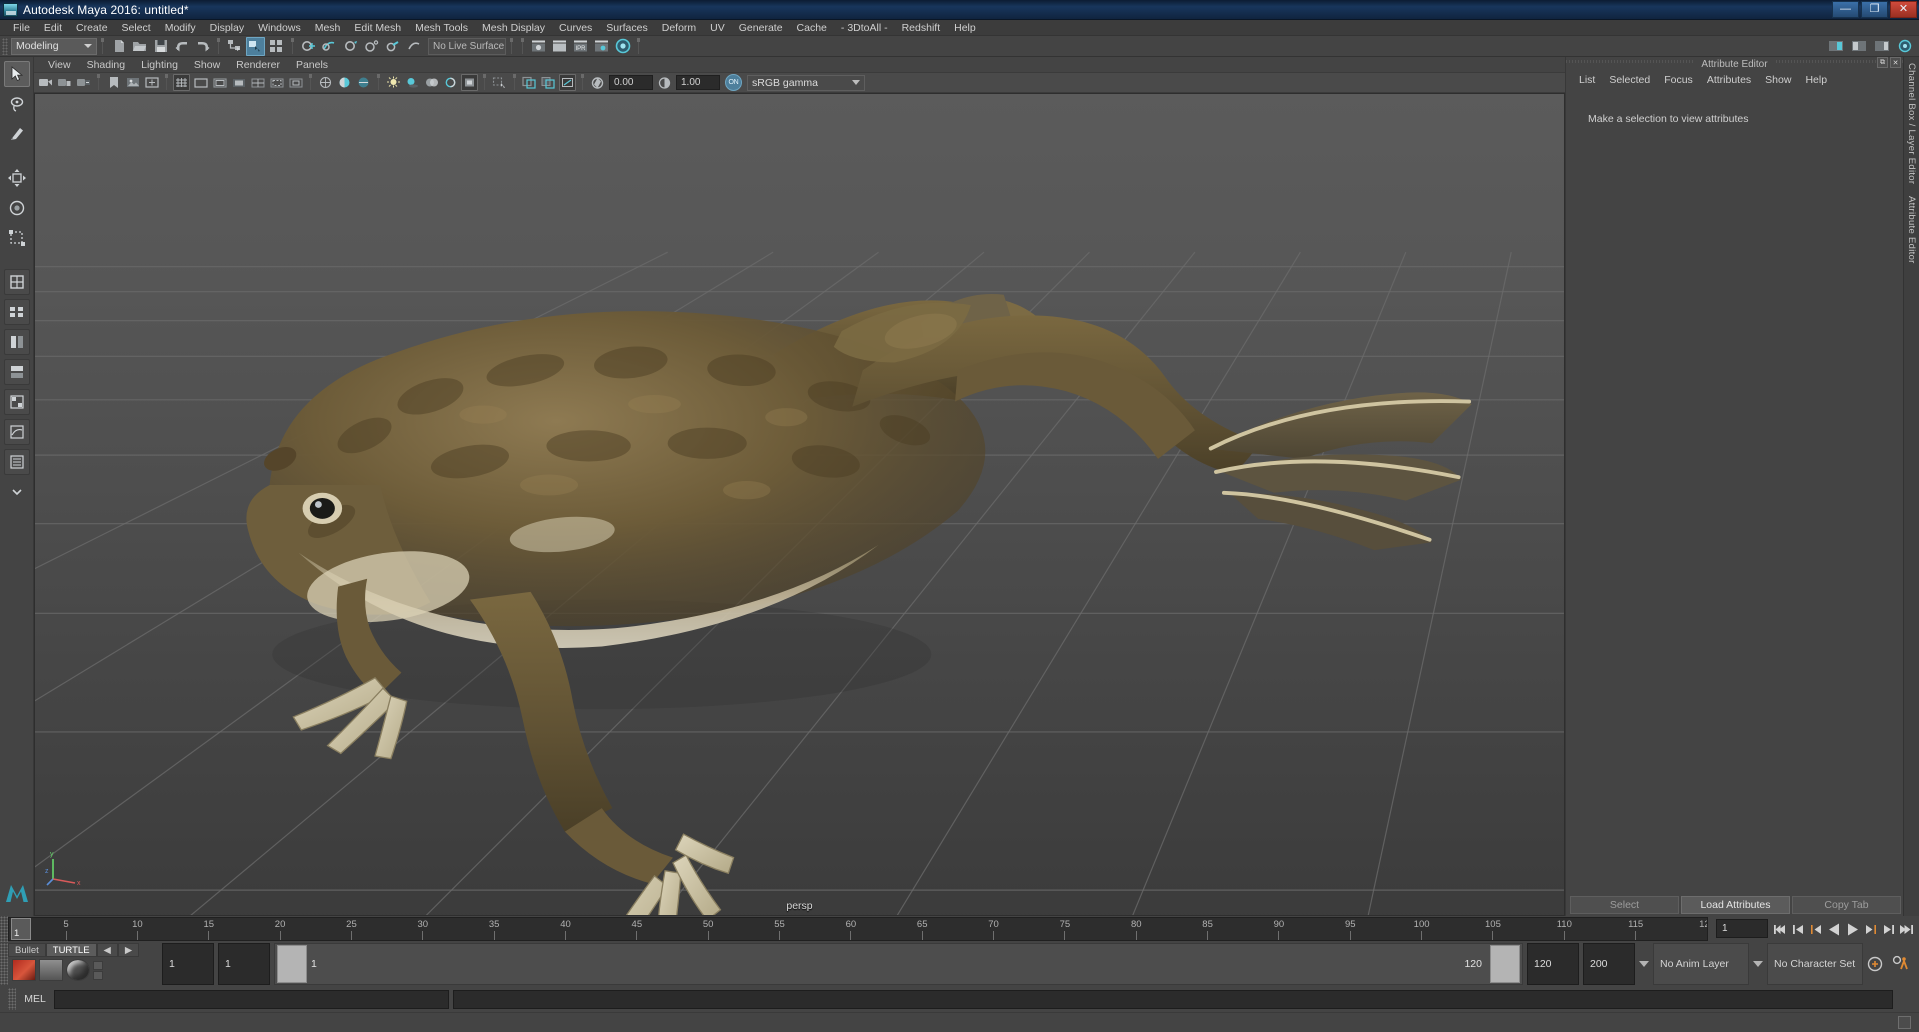 This screenshot has width=1919, height=1032. I want to click on character-set-dropdown-button, so click(1758, 964).